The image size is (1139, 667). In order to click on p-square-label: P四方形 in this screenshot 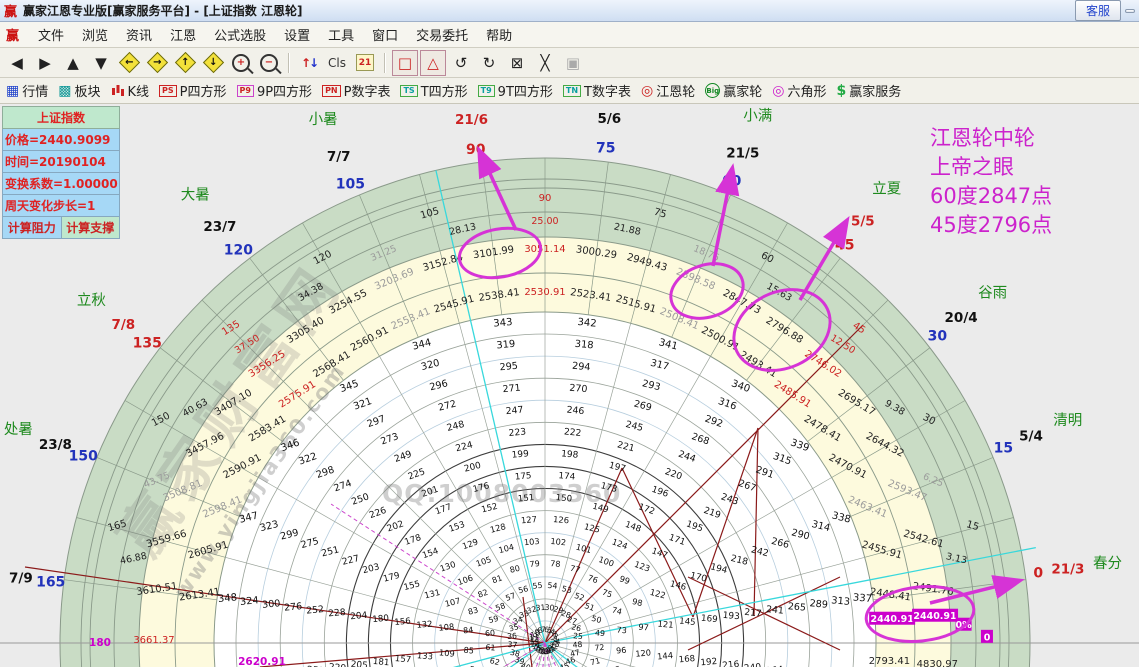, I will do `click(203, 92)`.